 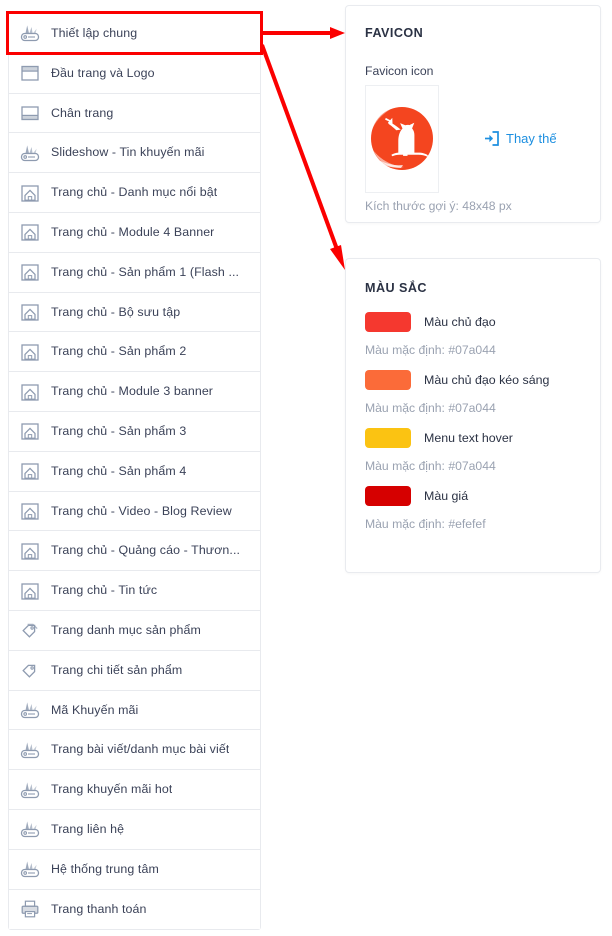 What do you see at coordinates (105, 868) in the screenshot?
I see `sidebar-item-label: Hệ thống trung tâm` at bounding box center [105, 868].